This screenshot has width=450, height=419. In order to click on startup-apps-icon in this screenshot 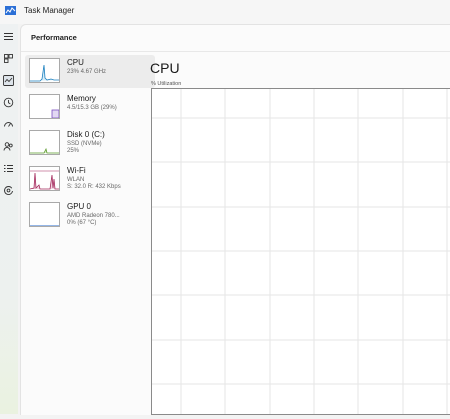, I will do `click(8, 124)`.